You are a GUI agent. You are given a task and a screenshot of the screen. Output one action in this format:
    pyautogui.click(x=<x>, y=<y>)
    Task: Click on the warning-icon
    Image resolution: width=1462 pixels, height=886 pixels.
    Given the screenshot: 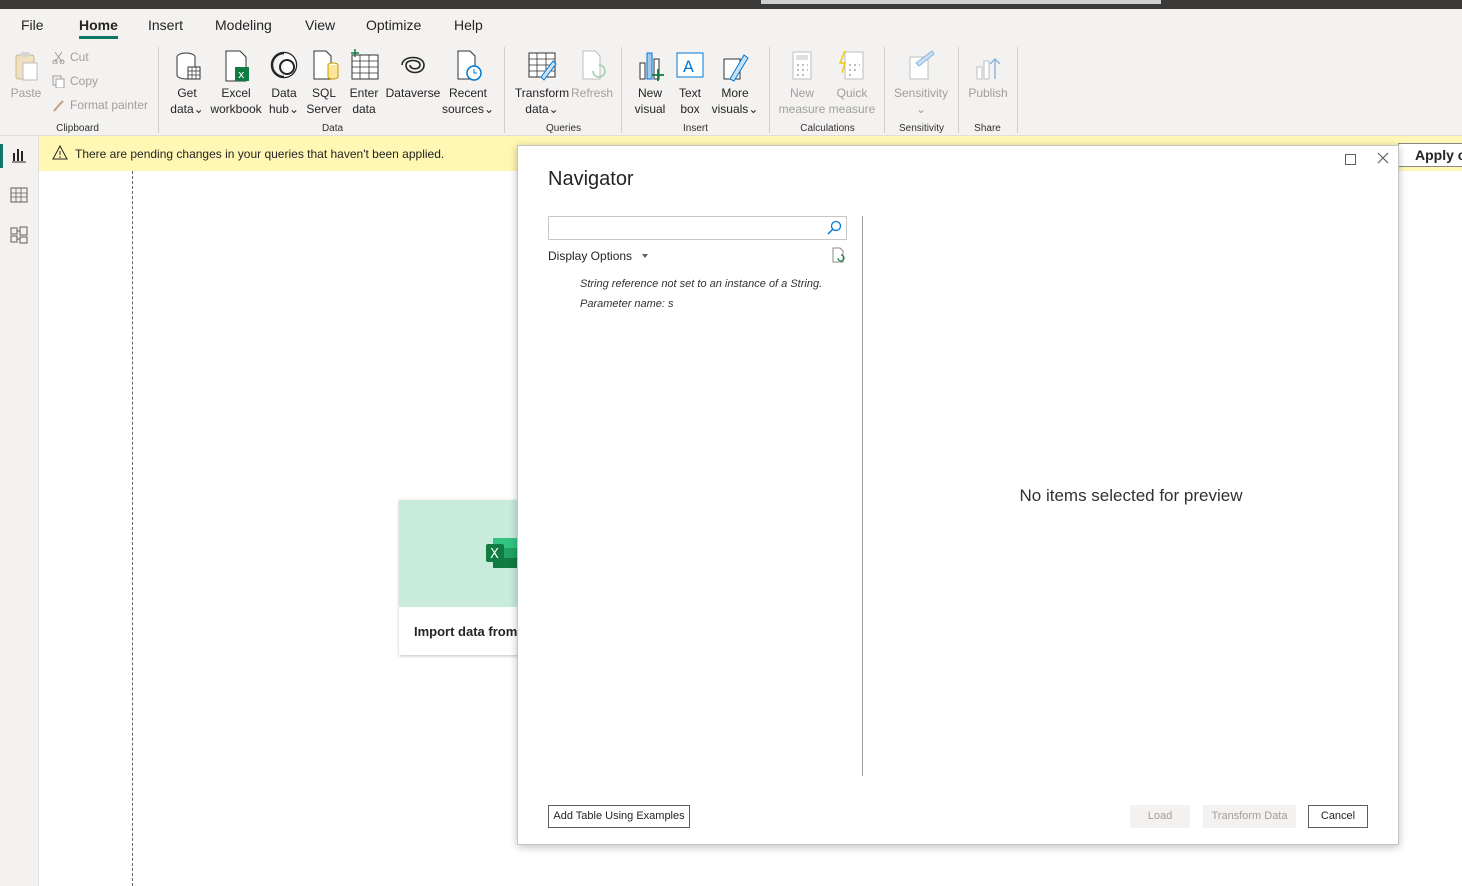 What is the action you would take?
    pyautogui.click(x=60, y=154)
    